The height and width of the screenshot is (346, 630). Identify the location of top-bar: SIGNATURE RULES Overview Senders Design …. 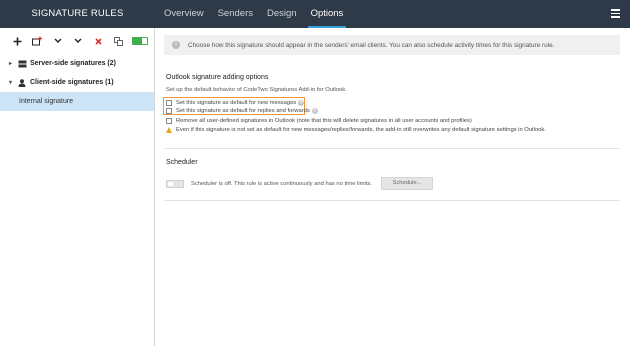
(315, 14).